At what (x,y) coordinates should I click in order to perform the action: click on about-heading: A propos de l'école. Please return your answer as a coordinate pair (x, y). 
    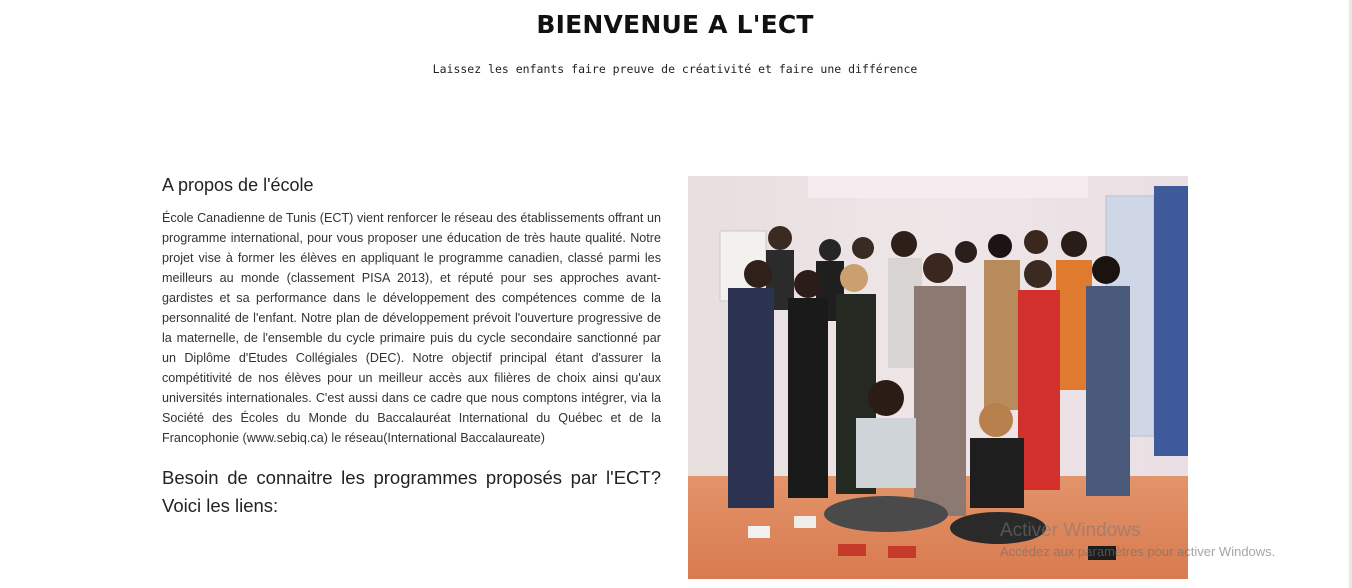
    Looking at the image, I should click on (238, 185).